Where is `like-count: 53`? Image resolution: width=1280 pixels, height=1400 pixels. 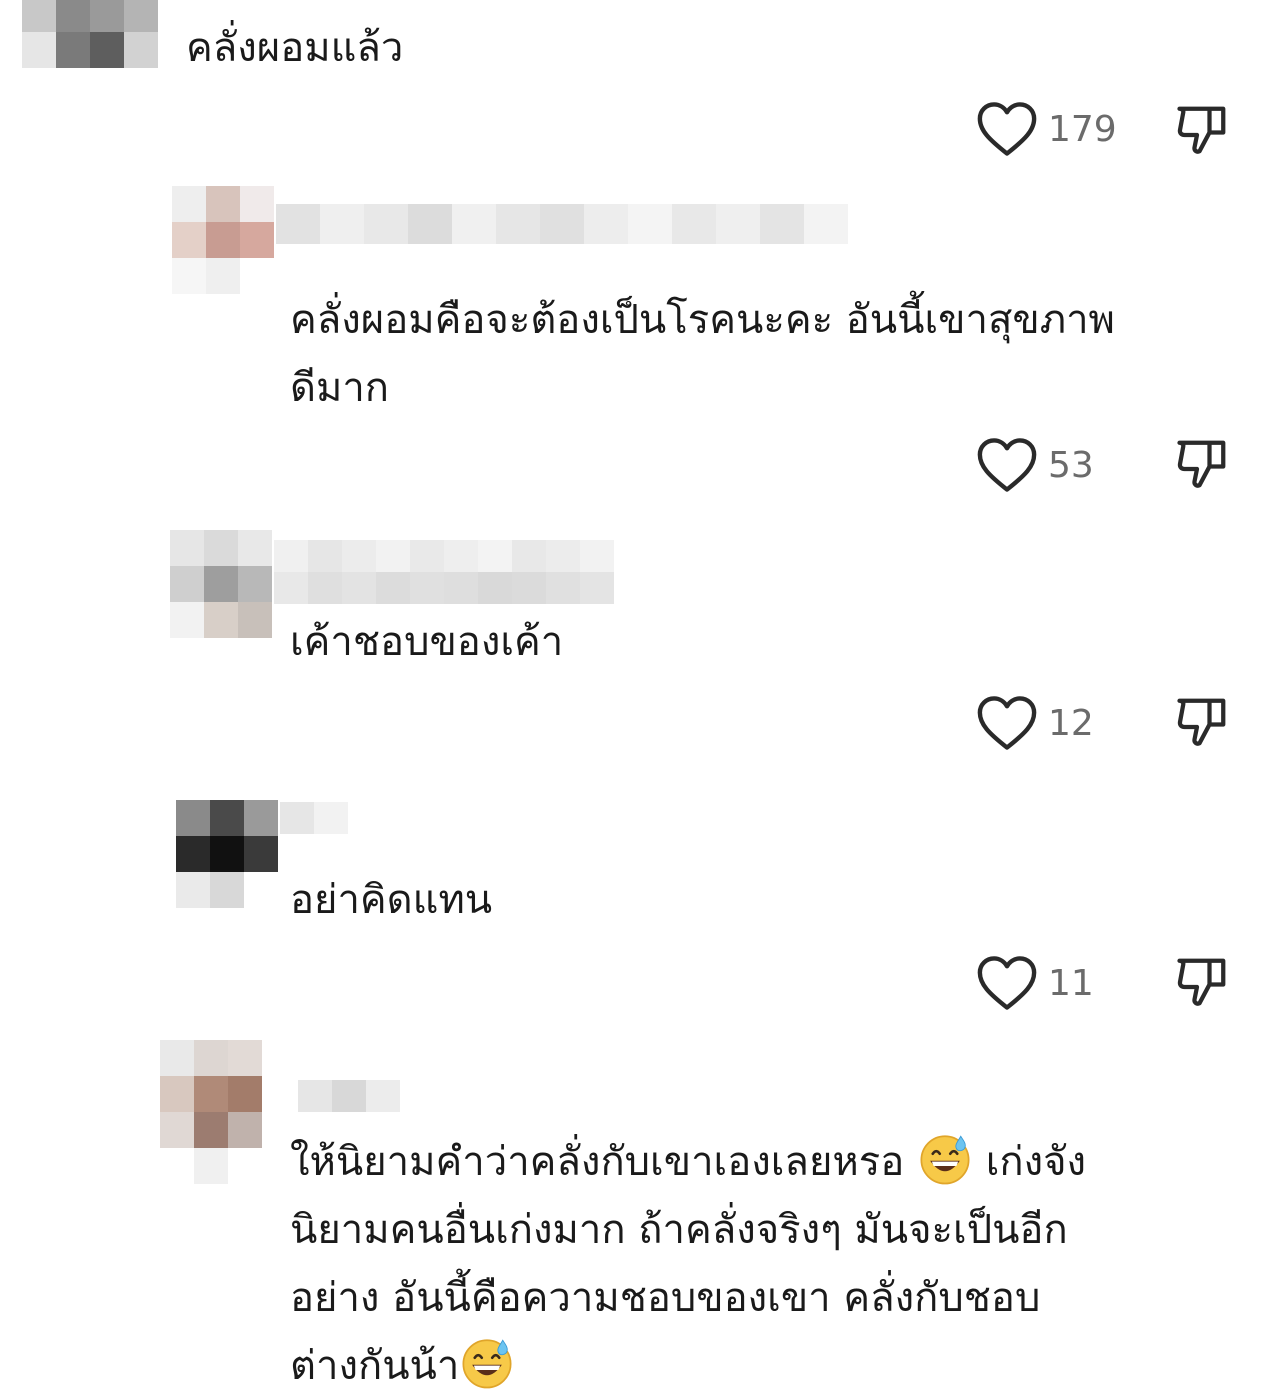 like-count: 53 is located at coordinates (1071, 465).